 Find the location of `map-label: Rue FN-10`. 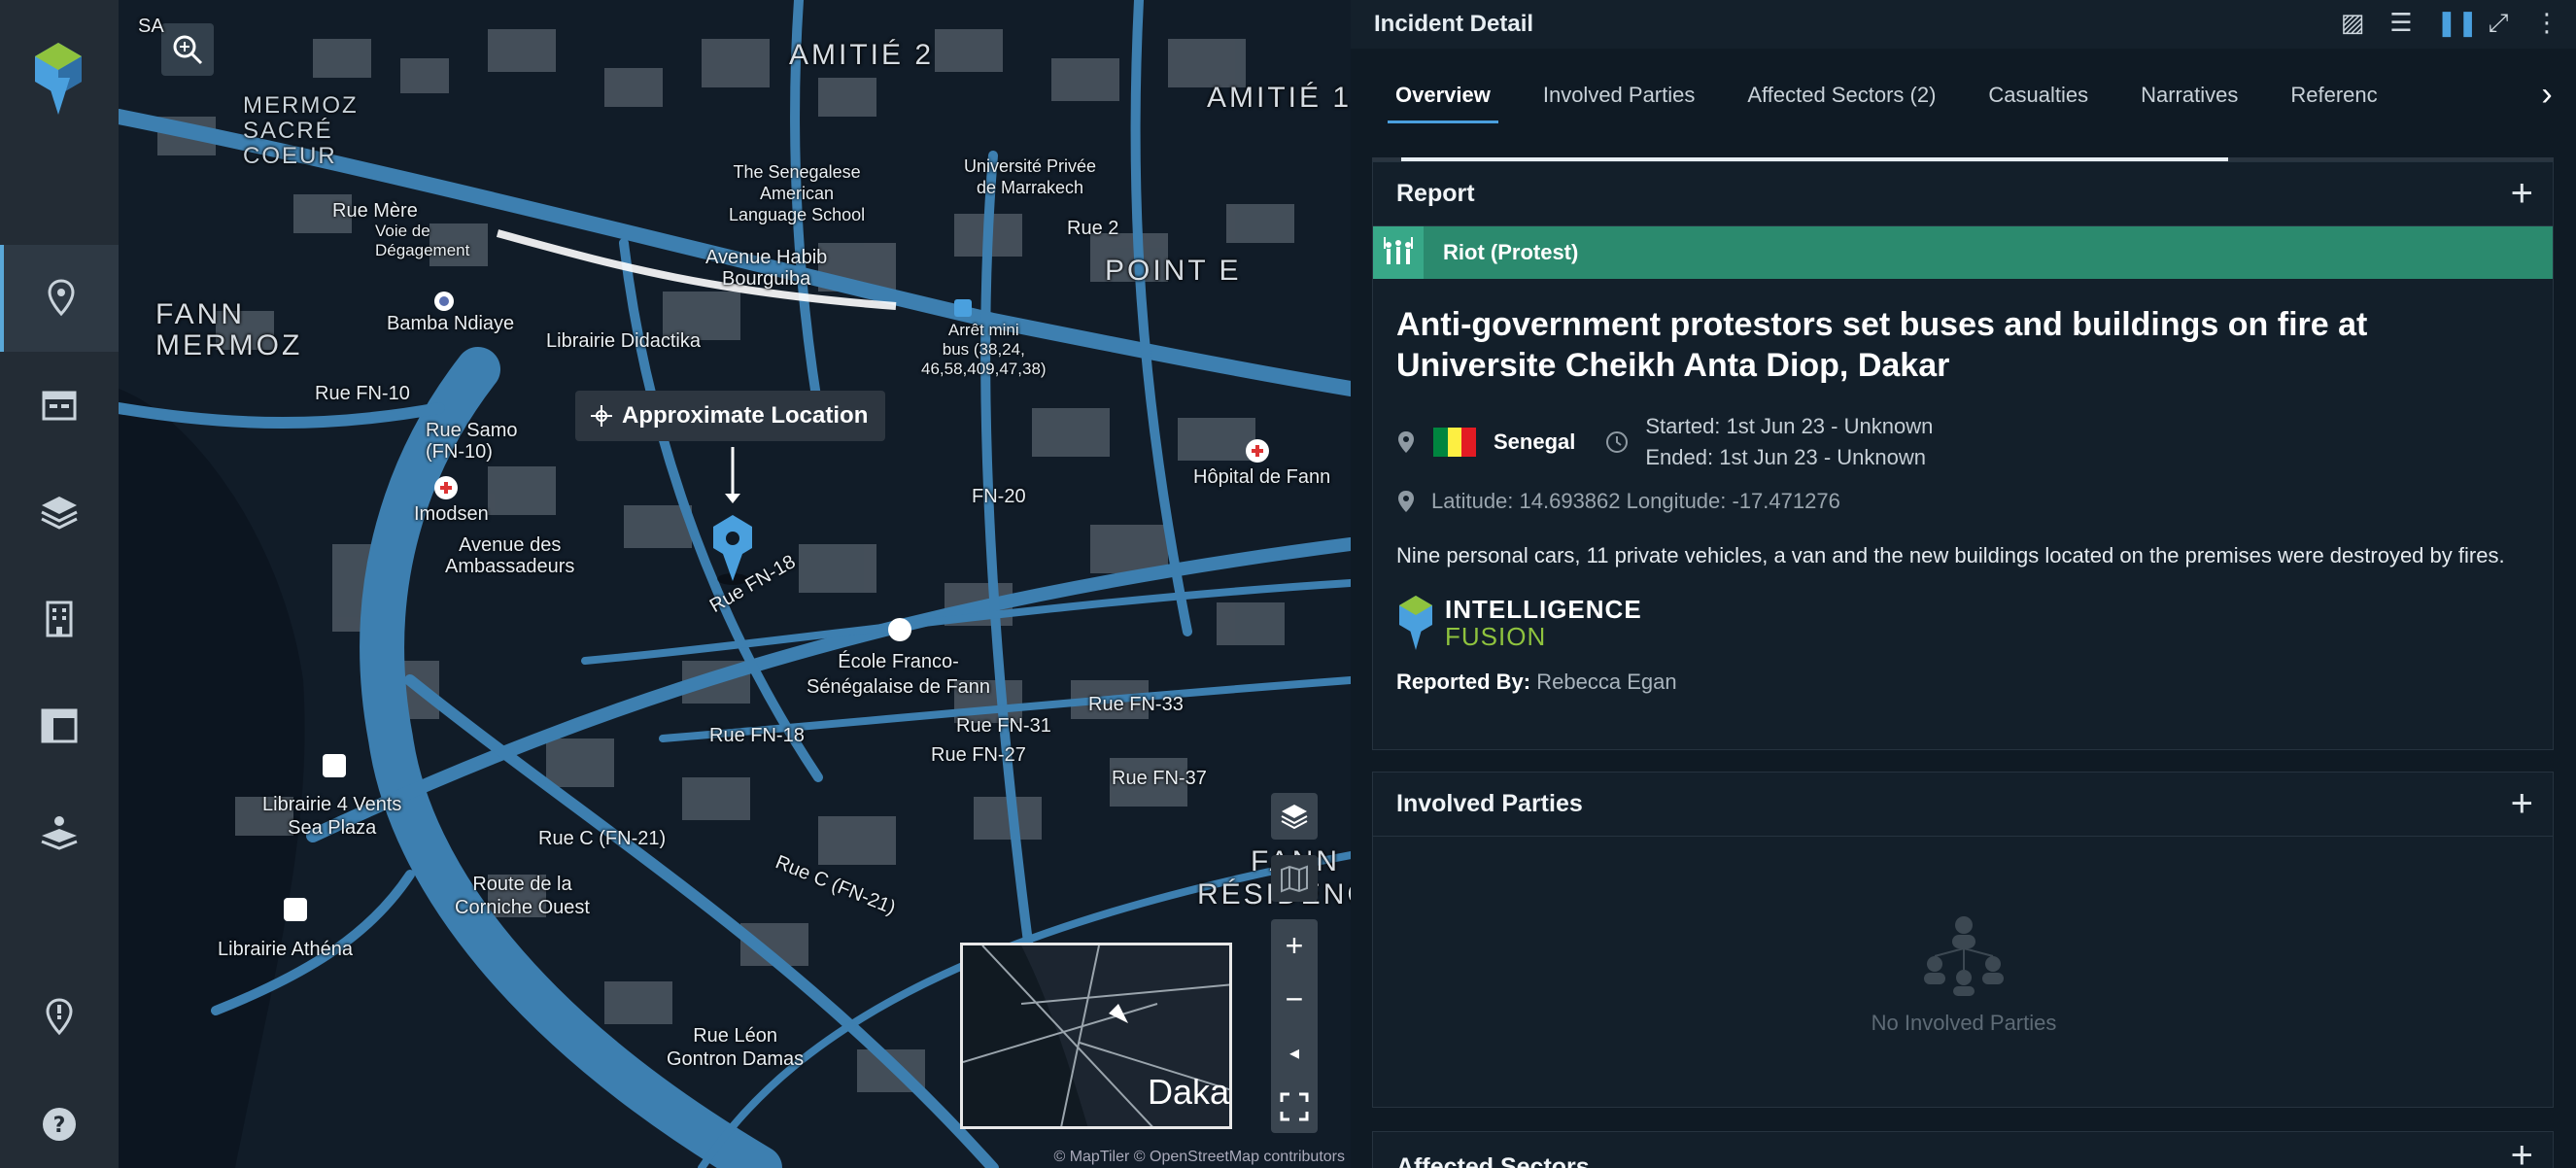

map-label: Rue FN-10 is located at coordinates (362, 394).